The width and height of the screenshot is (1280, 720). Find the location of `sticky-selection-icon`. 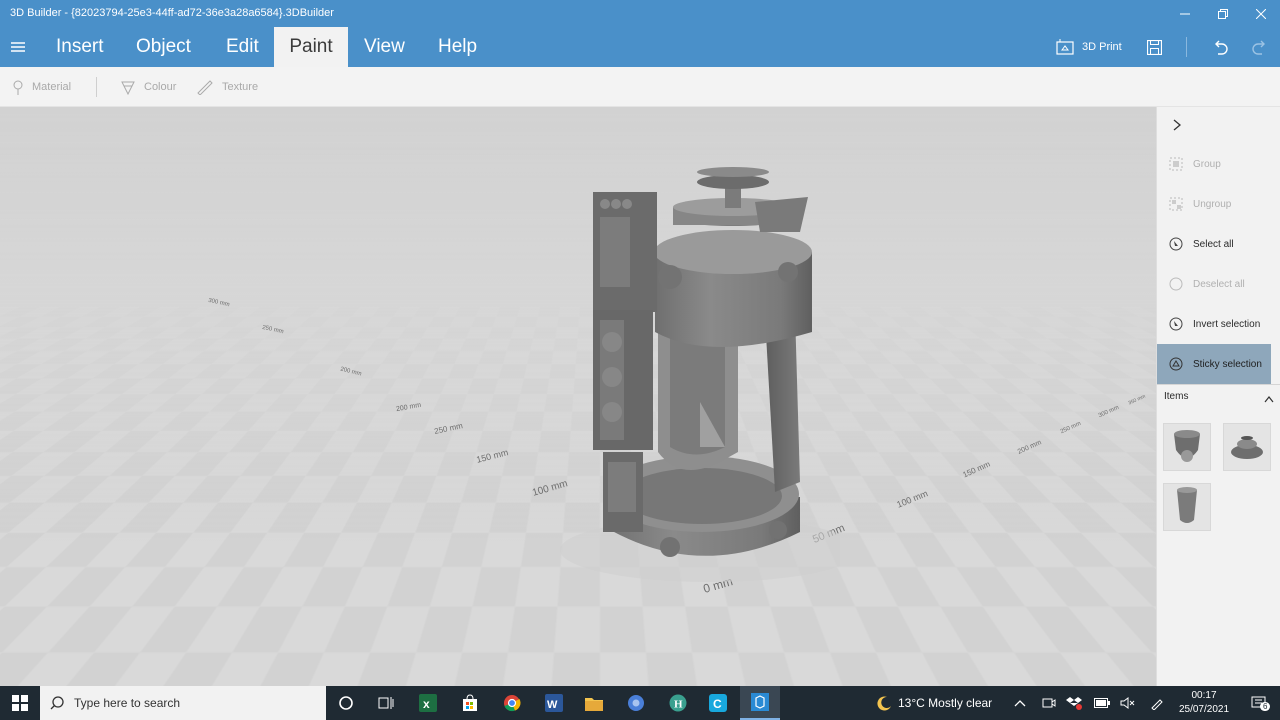

sticky-selection-icon is located at coordinates (1176, 364).